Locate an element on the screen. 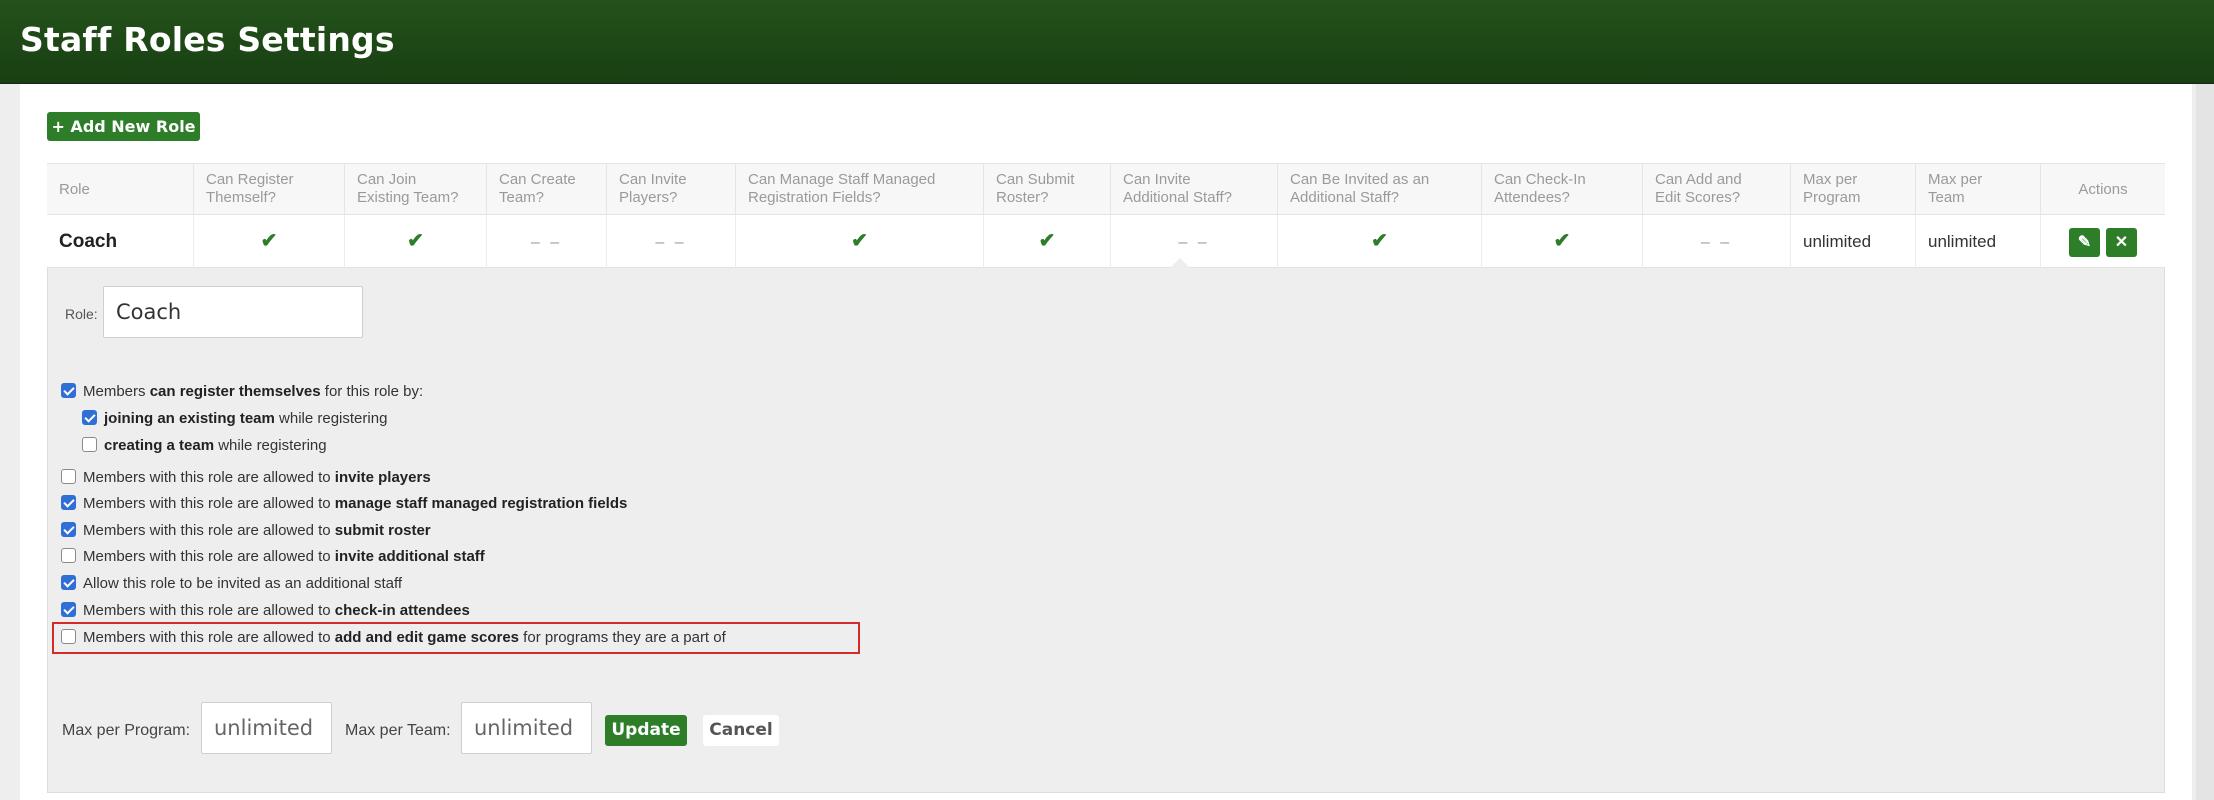 The height and width of the screenshot is (800, 2214). cell-can-be-invited-as-staff: ✔ is located at coordinates (1380, 241).